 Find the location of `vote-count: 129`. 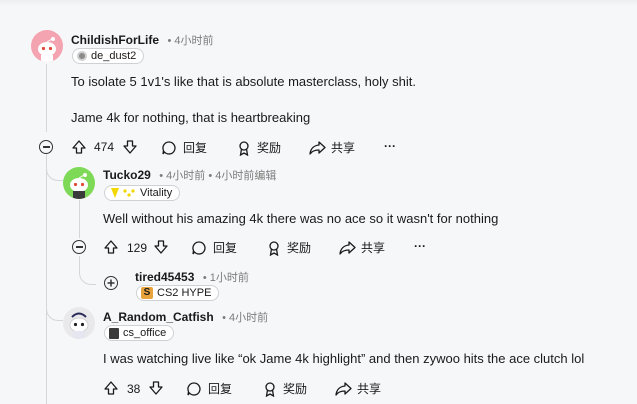

vote-count: 129 is located at coordinates (137, 248).